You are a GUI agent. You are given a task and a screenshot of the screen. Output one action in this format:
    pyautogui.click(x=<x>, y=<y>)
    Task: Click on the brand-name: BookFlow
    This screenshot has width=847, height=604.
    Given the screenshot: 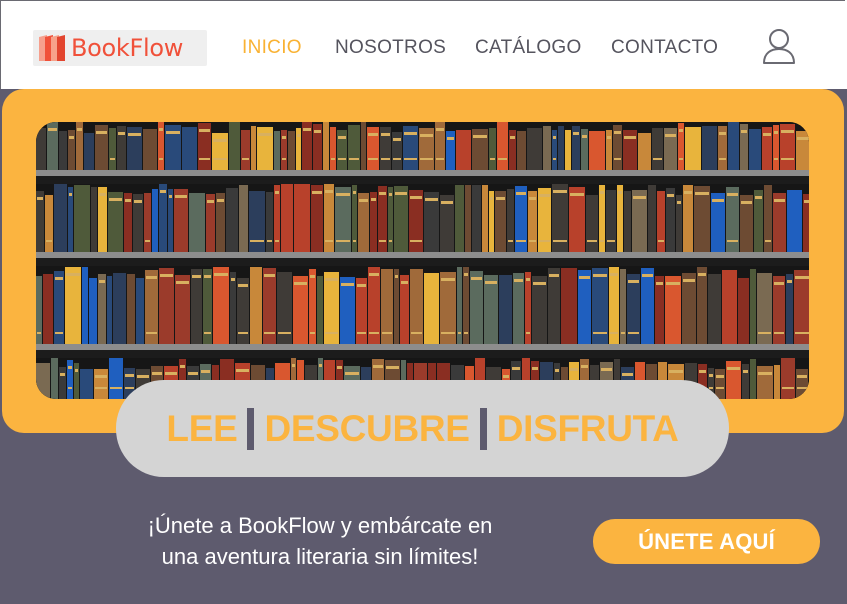 What is the action you would take?
    pyautogui.click(x=127, y=48)
    